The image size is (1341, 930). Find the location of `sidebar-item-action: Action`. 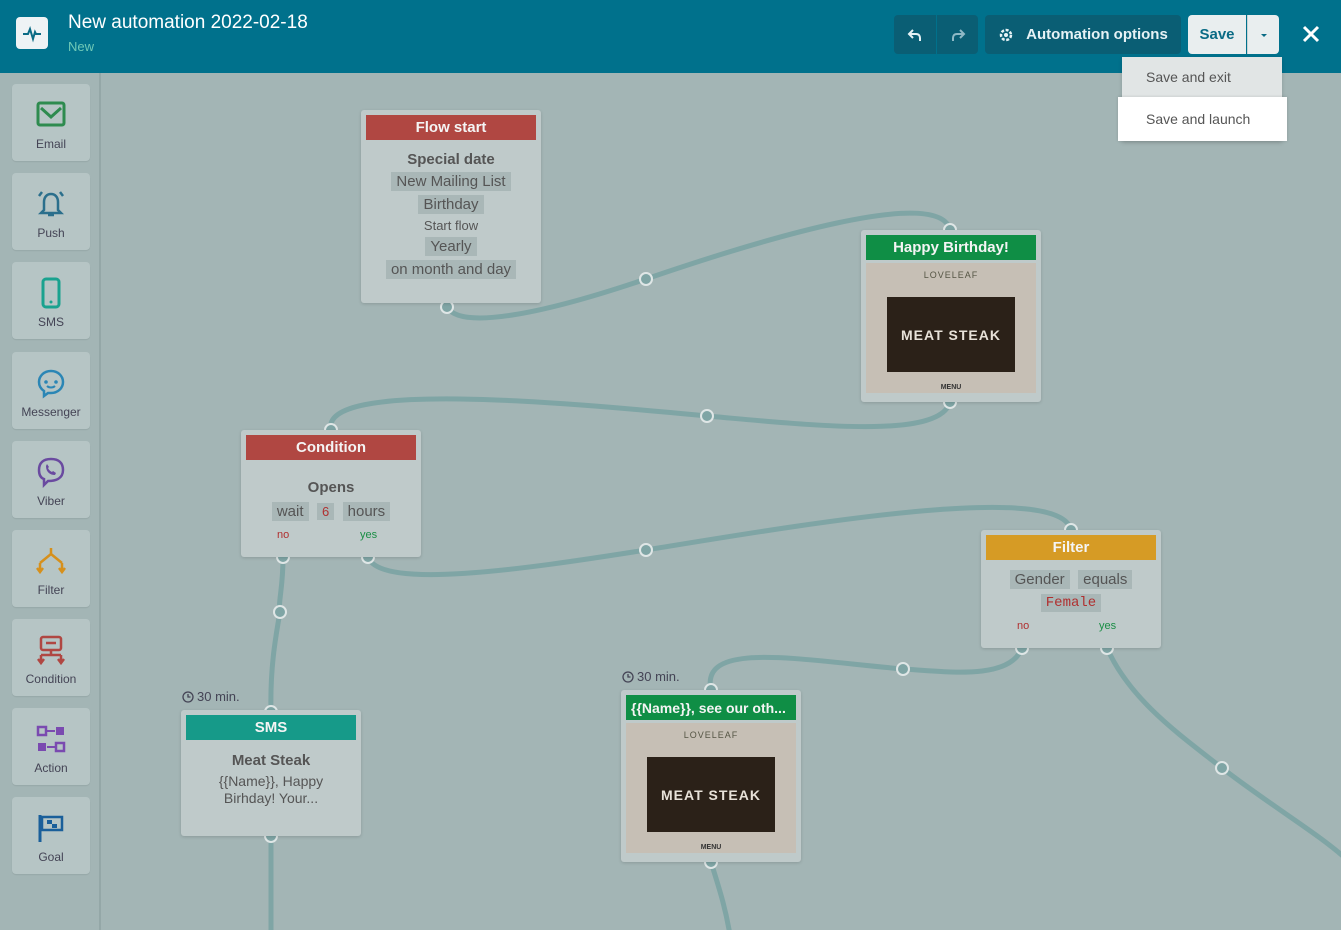

sidebar-item-action: Action is located at coordinates (51, 746).